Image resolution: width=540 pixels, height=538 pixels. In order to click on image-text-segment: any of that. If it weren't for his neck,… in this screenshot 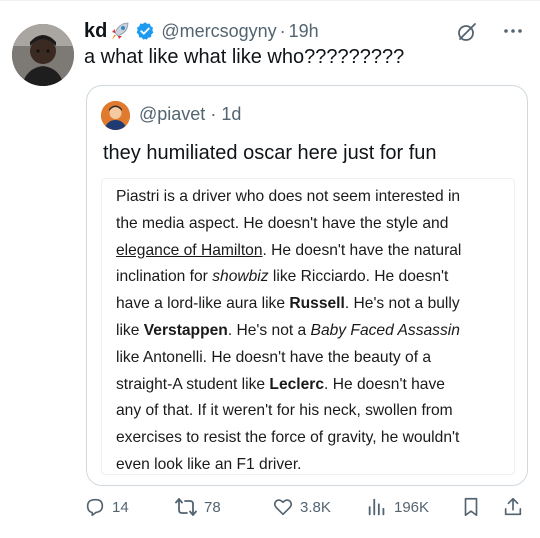, I will do `click(284, 411)`.